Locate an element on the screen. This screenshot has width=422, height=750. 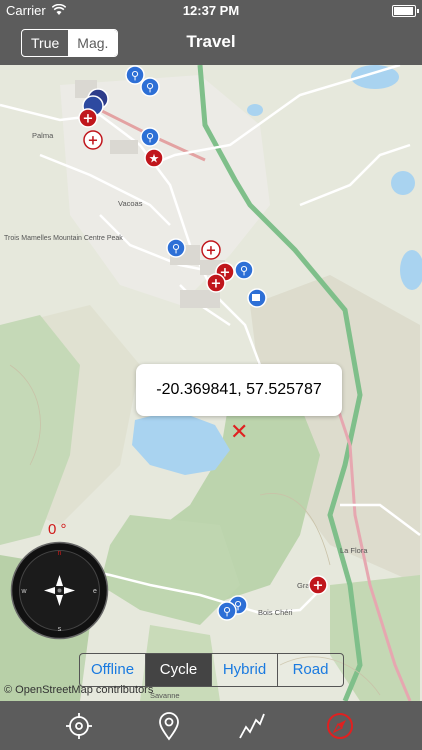
status-bar: Carrier 12:37 PM is located at coordinates (211, 10).